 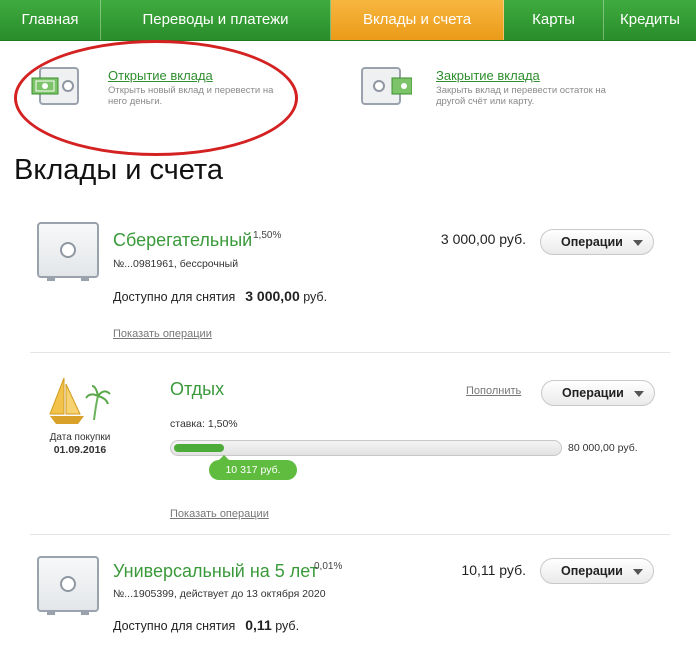 I want to click on goal-current-amount: 10 317 руб., so click(x=253, y=467).